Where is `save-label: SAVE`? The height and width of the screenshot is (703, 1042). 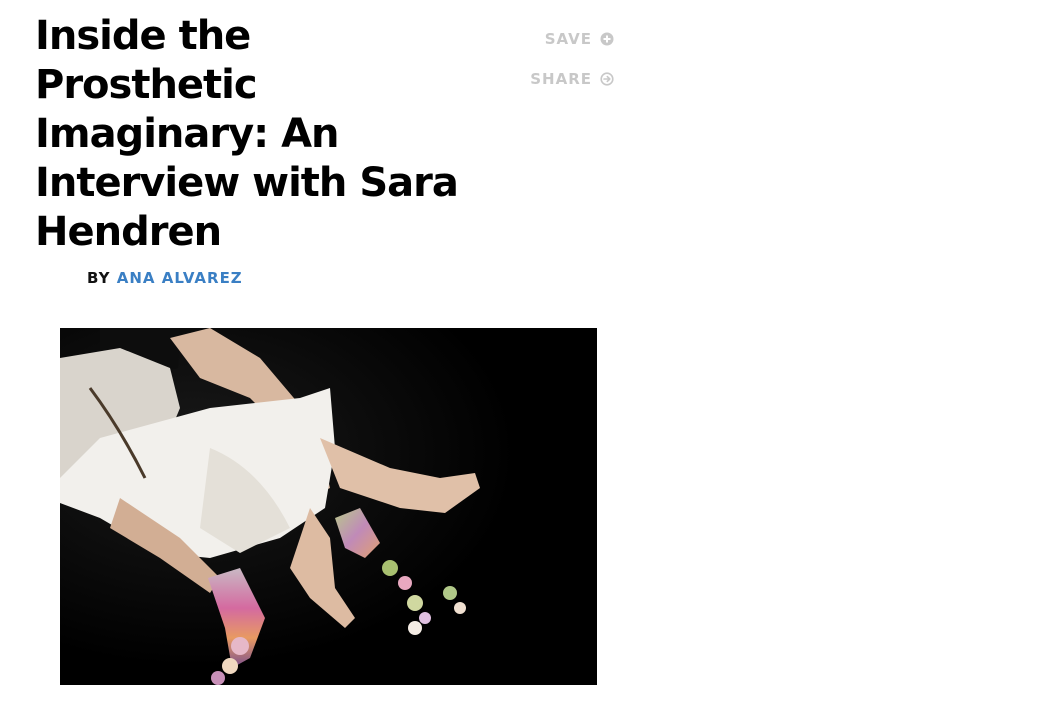
save-label: SAVE is located at coordinates (568, 39).